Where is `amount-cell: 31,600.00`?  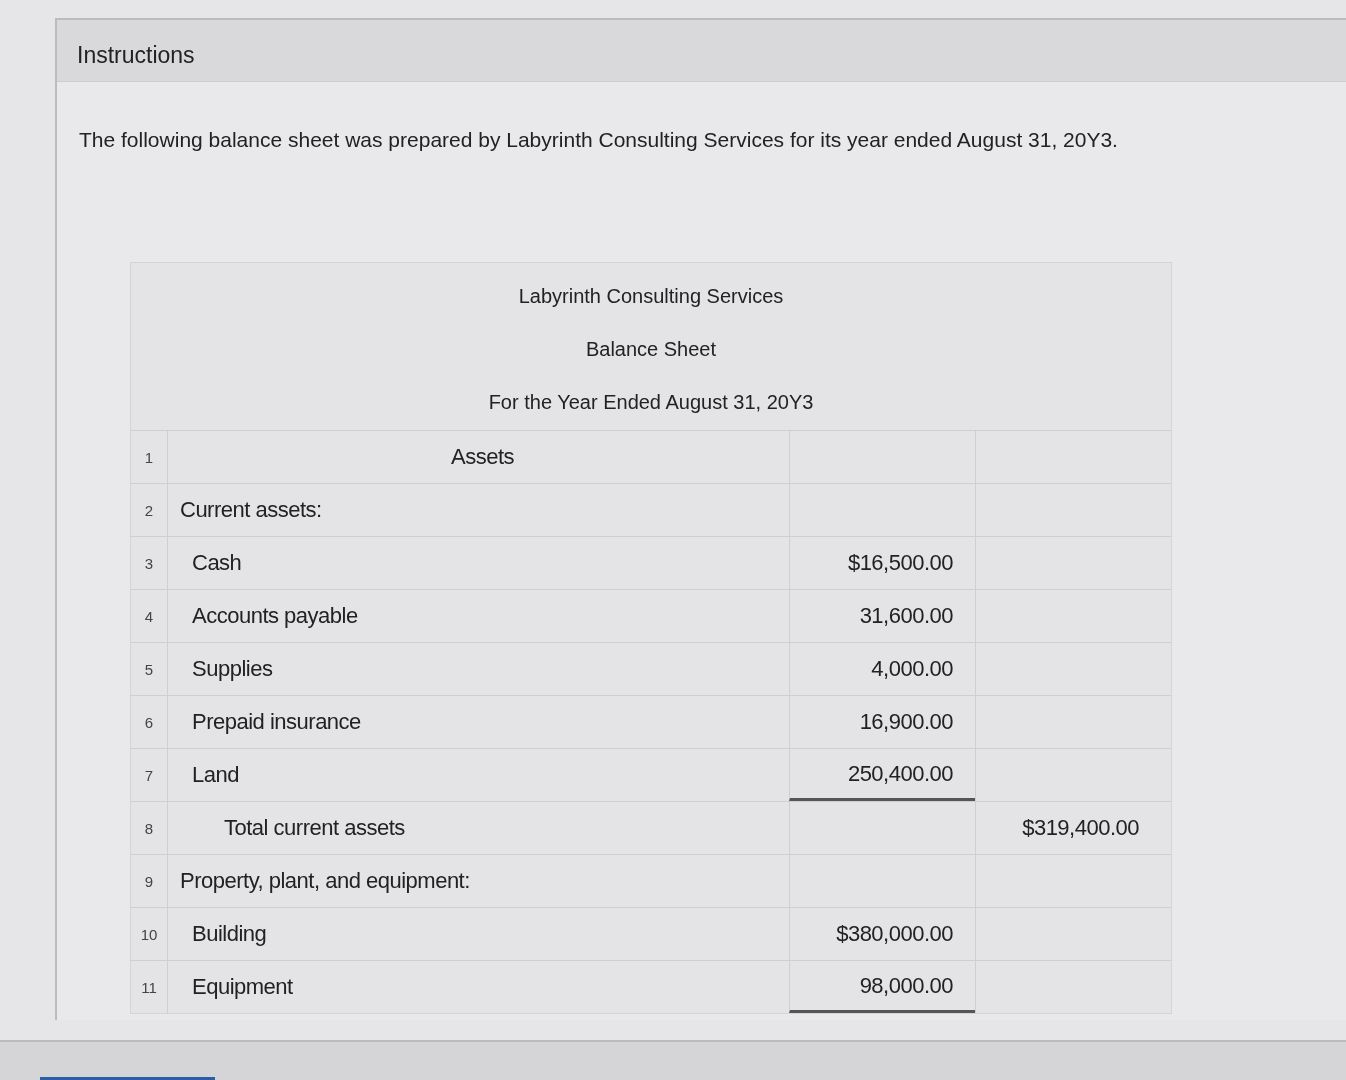
amount-cell: 31,600.00 is located at coordinates (882, 616).